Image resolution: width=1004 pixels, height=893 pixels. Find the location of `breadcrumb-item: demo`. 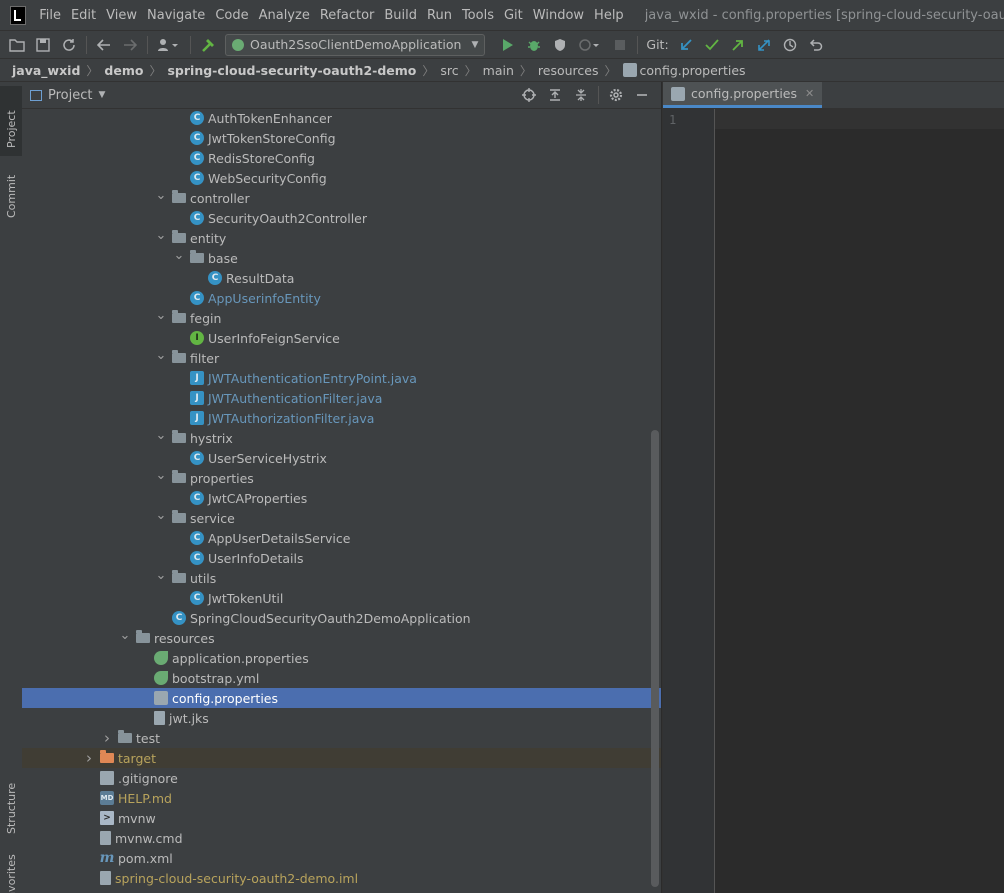

breadcrumb-item: demo is located at coordinates (123, 70).